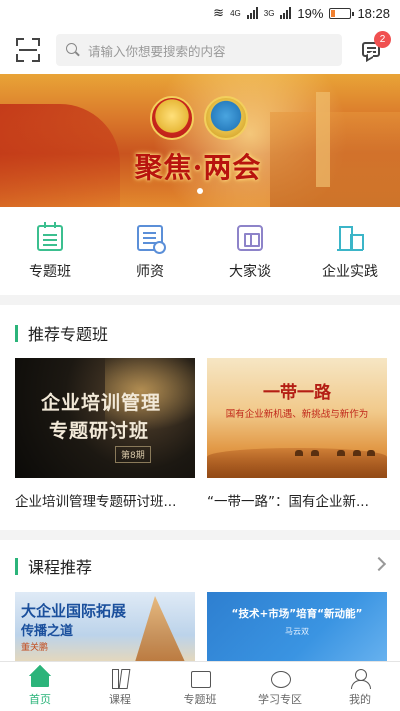  I want to click on scan-button, so click(28, 50).